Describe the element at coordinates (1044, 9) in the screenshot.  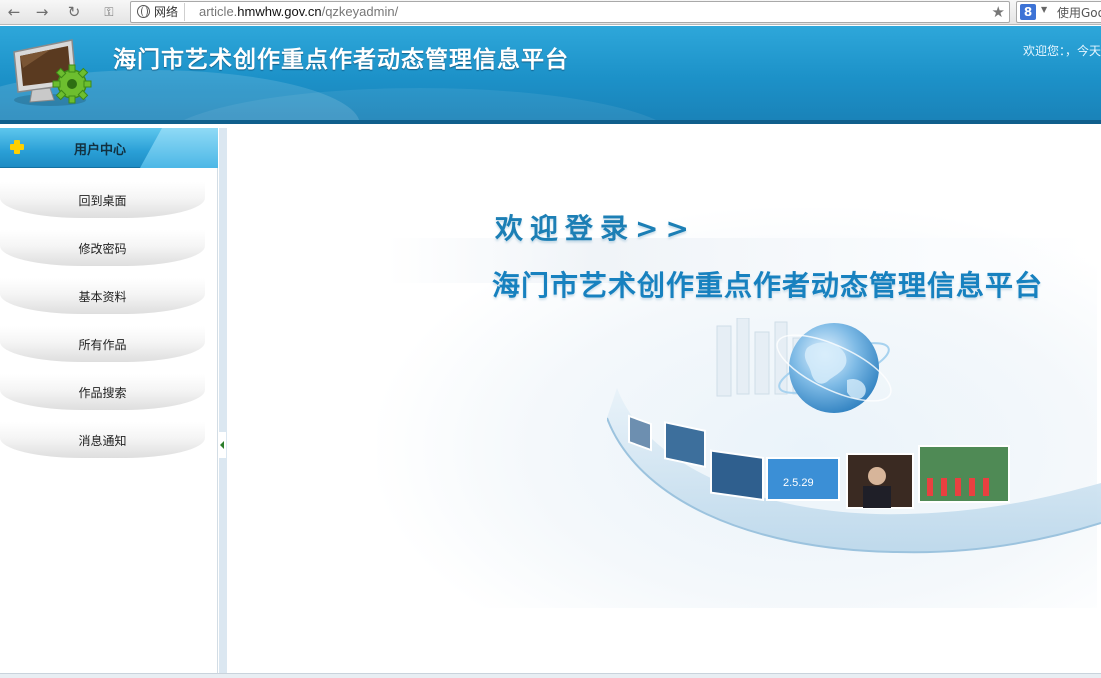
I see `chevron-down-icon: ▼` at that location.